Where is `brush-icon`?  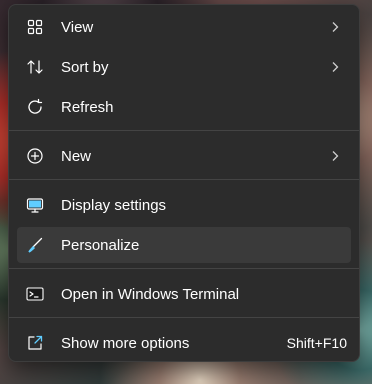 brush-icon is located at coordinates (35, 245).